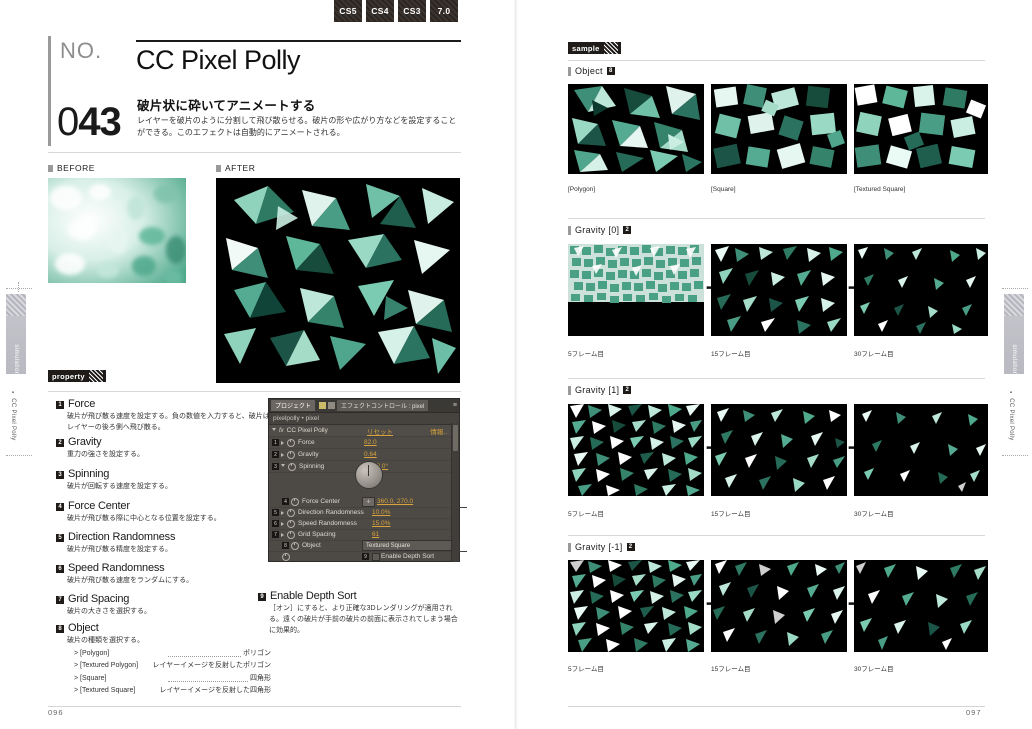 This screenshot has height=729, width=1032. What do you see at coordinates (208, 677) in the screenshot?
I see `leader-dots` at bounding box center [208, 677].